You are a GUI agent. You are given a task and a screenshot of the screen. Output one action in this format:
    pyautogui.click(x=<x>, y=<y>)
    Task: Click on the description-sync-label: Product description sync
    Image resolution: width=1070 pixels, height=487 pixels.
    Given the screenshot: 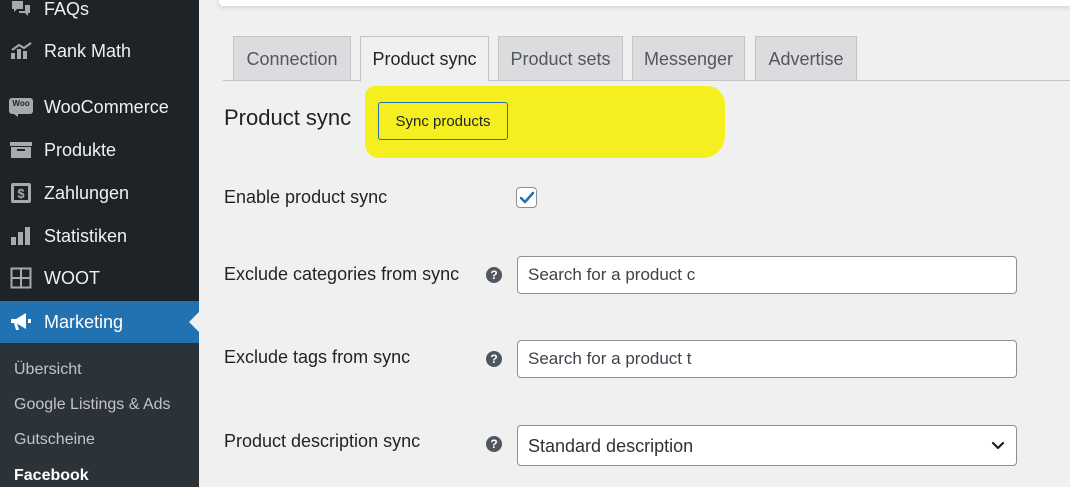 What is the action you would take?
    pyautogui.click(x=322, y=441)
    